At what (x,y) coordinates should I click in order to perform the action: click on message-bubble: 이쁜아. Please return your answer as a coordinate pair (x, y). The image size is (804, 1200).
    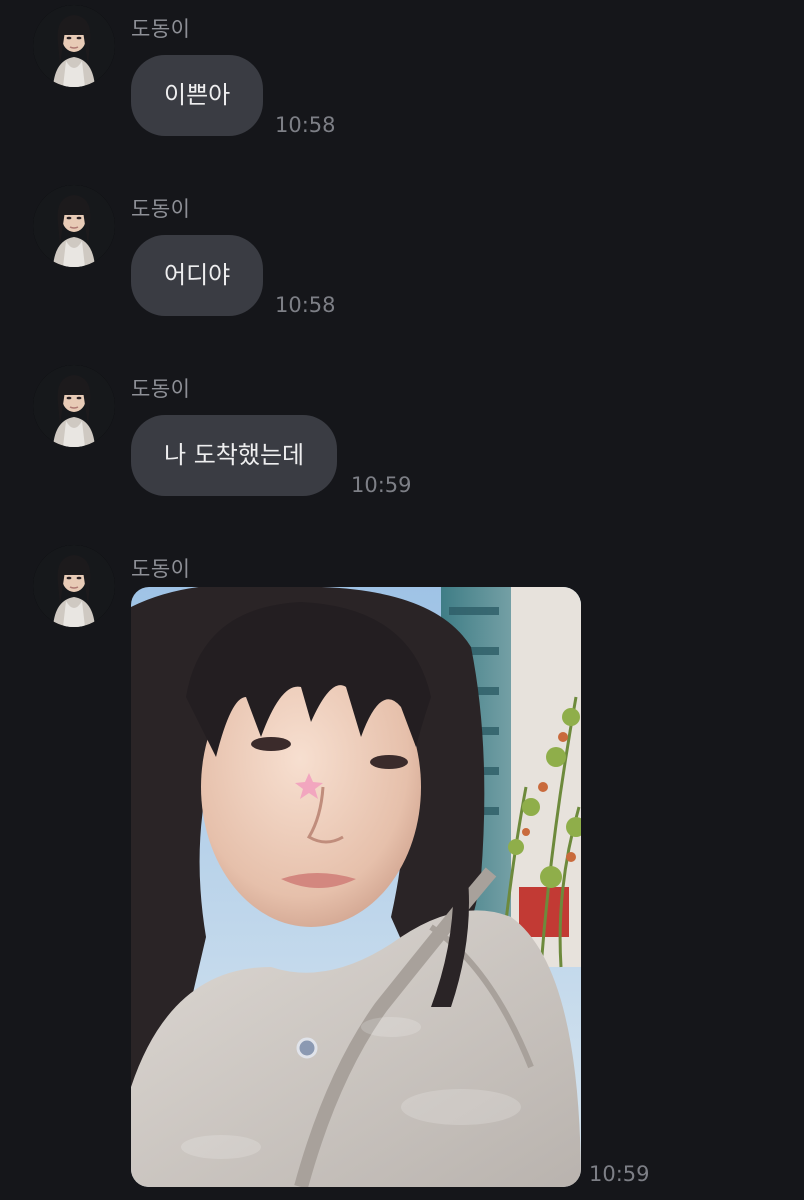
    Looking at the image, I should click on (197, 95).